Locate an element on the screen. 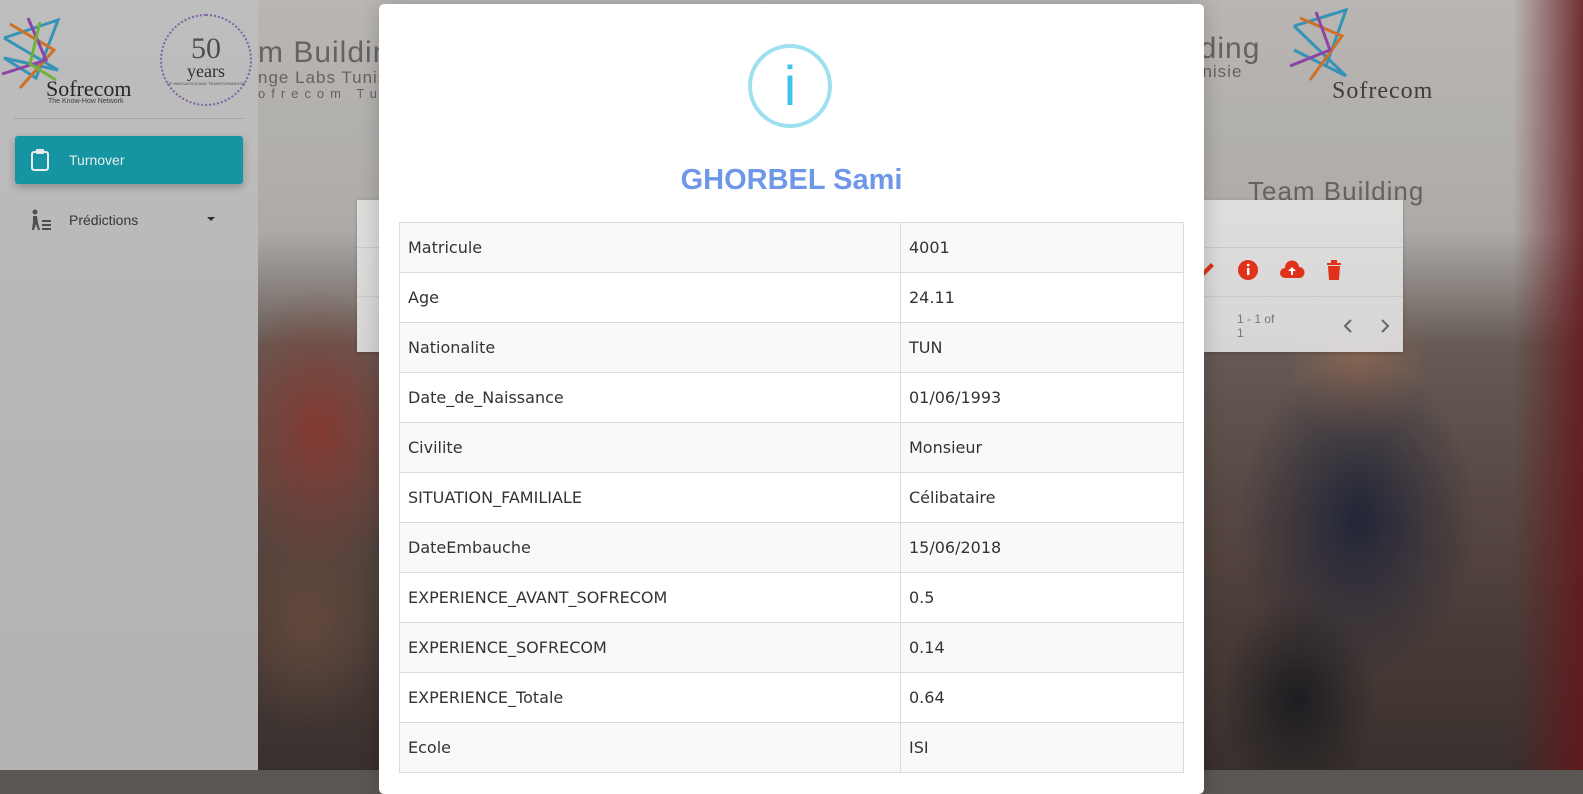 This screenshot has height=794, width=1583. table-row: EXPERIENCE_SOFRECOM 0.14 is located at coordinates (791, 647).